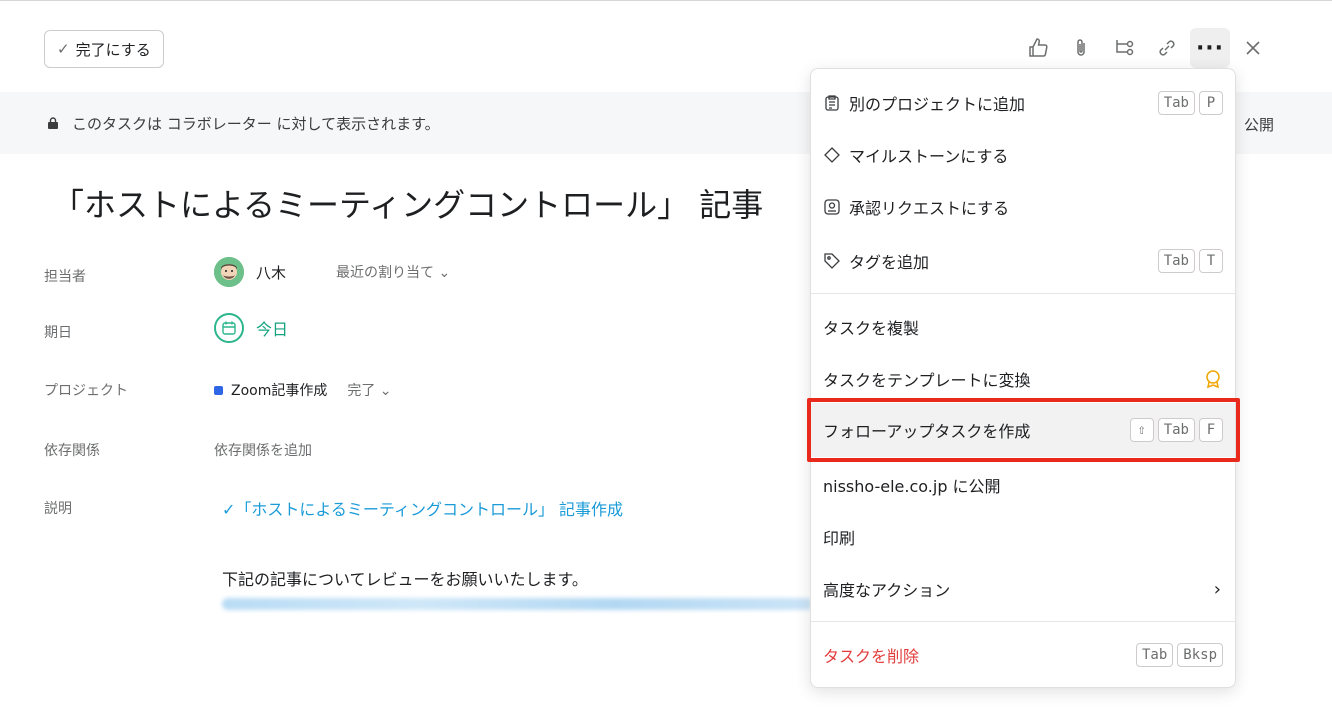 The image size is (1332, 720). I want to click on dependencies-label: 依存関係, so click(72, 451).